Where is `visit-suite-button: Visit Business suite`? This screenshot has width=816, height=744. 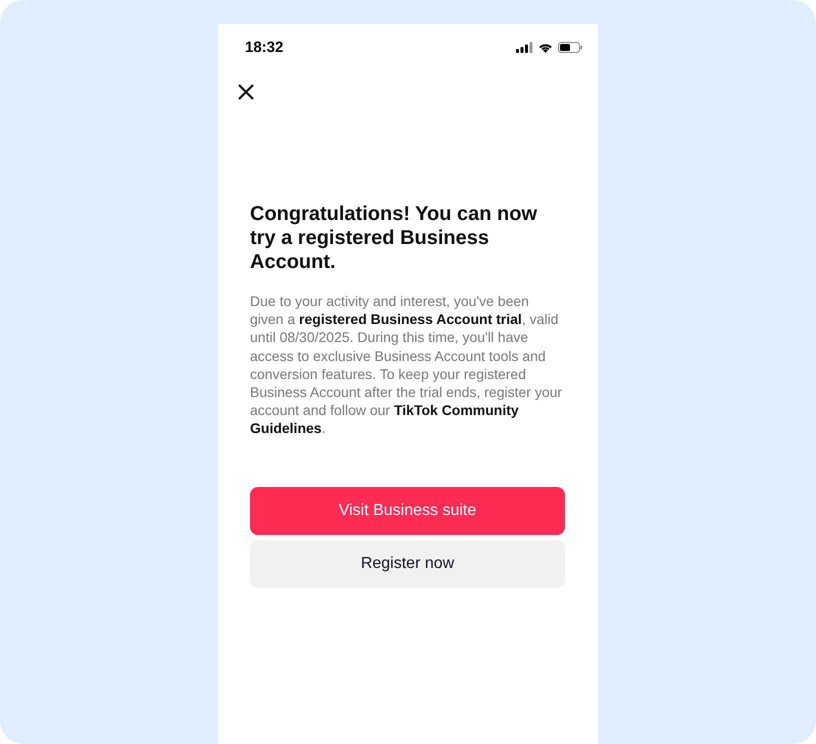 visit-suite-button: Visit Business suite is located at coordinates (407, 510).